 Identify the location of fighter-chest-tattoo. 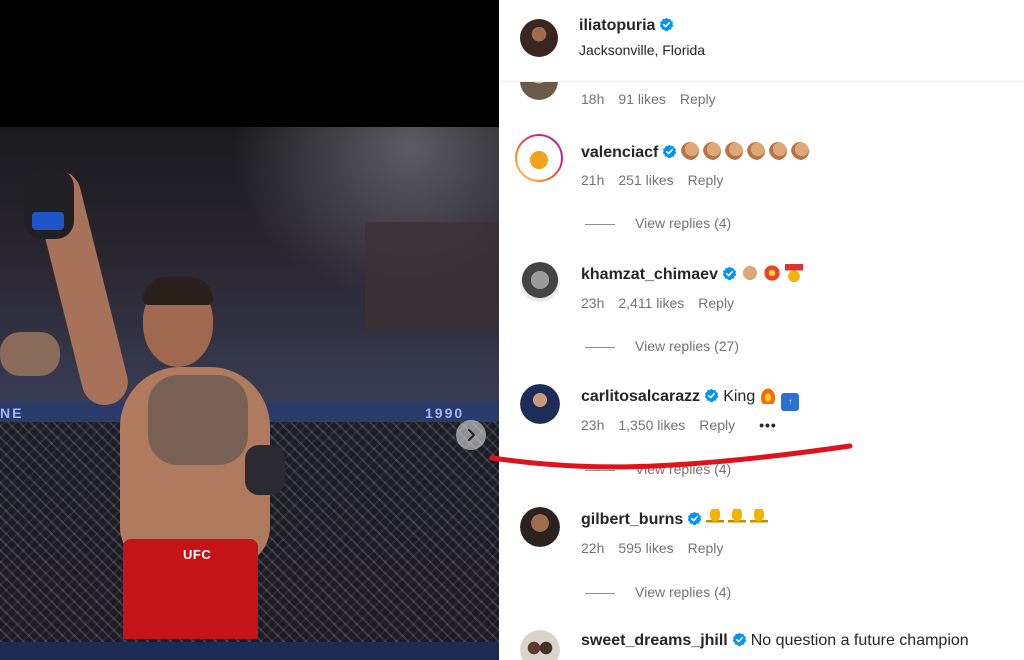
(198, 420).